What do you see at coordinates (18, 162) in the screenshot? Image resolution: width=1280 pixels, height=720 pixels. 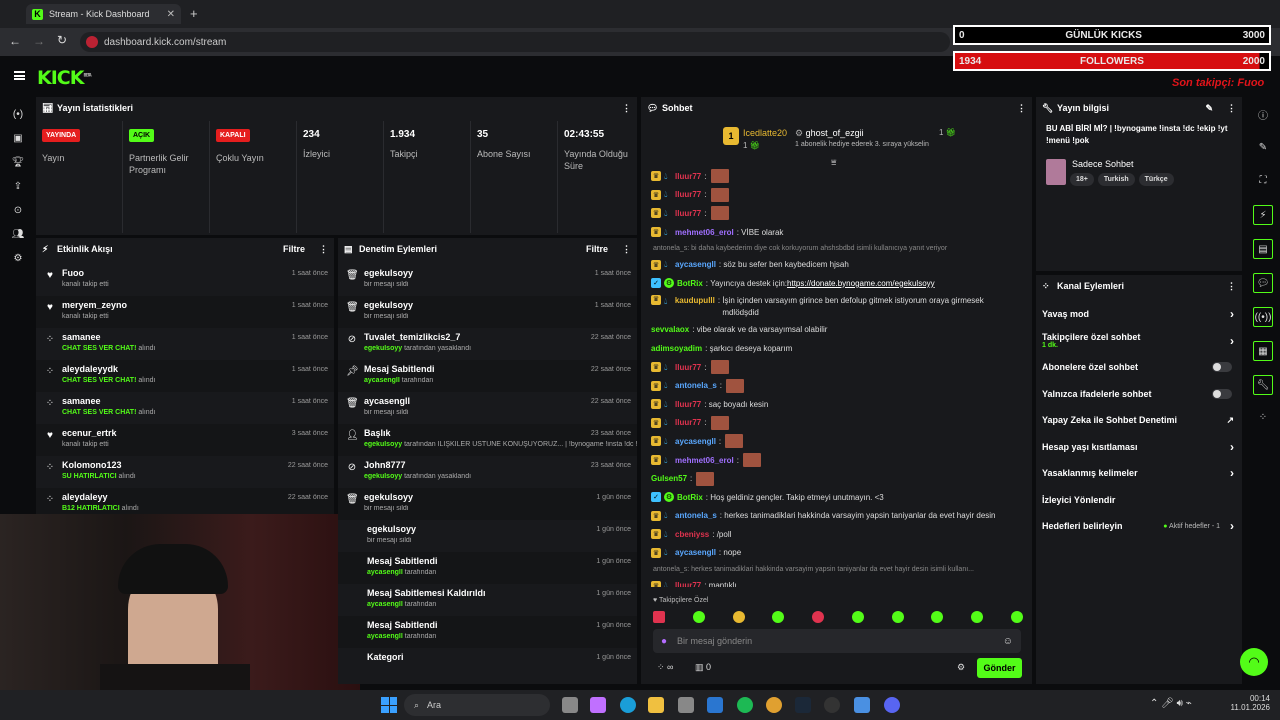 I see `trophy-icon: 🏆︎` at bounding box center [18, 162].